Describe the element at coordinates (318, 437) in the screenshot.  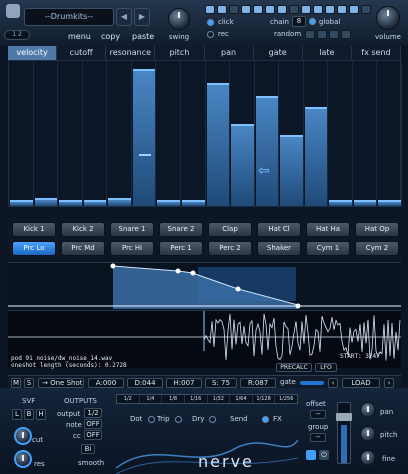
I see `group-field: --` at that location.